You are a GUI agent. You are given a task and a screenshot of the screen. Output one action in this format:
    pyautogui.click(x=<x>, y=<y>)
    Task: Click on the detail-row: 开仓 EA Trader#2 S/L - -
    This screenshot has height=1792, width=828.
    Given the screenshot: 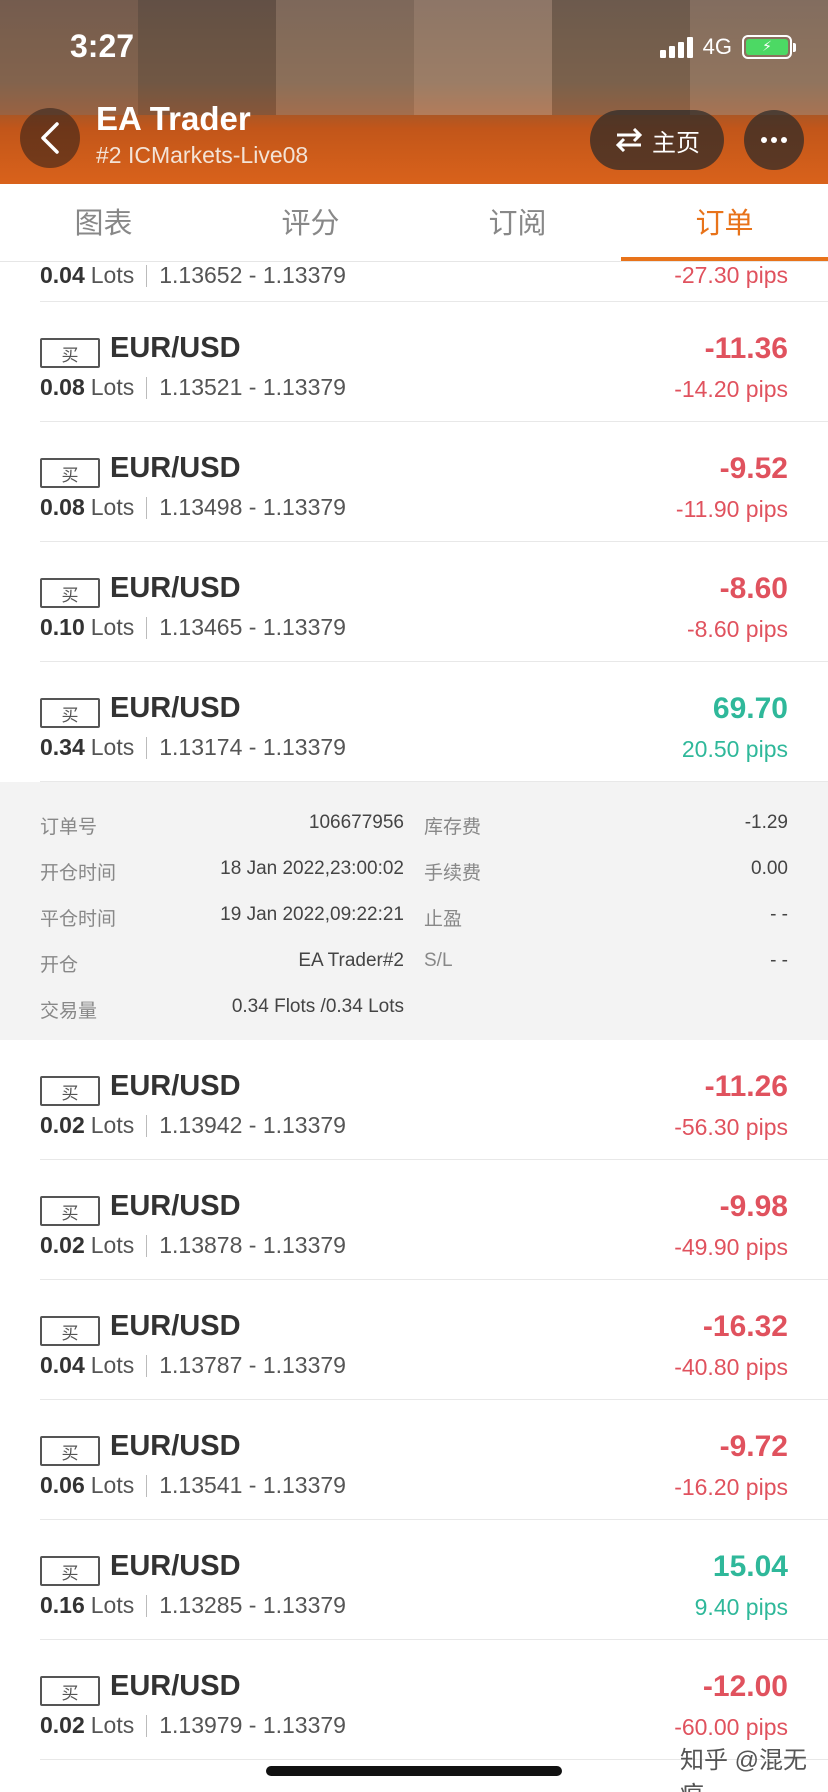 What is the action you would take?
    pyautogui.click(x=414, y=961)
    